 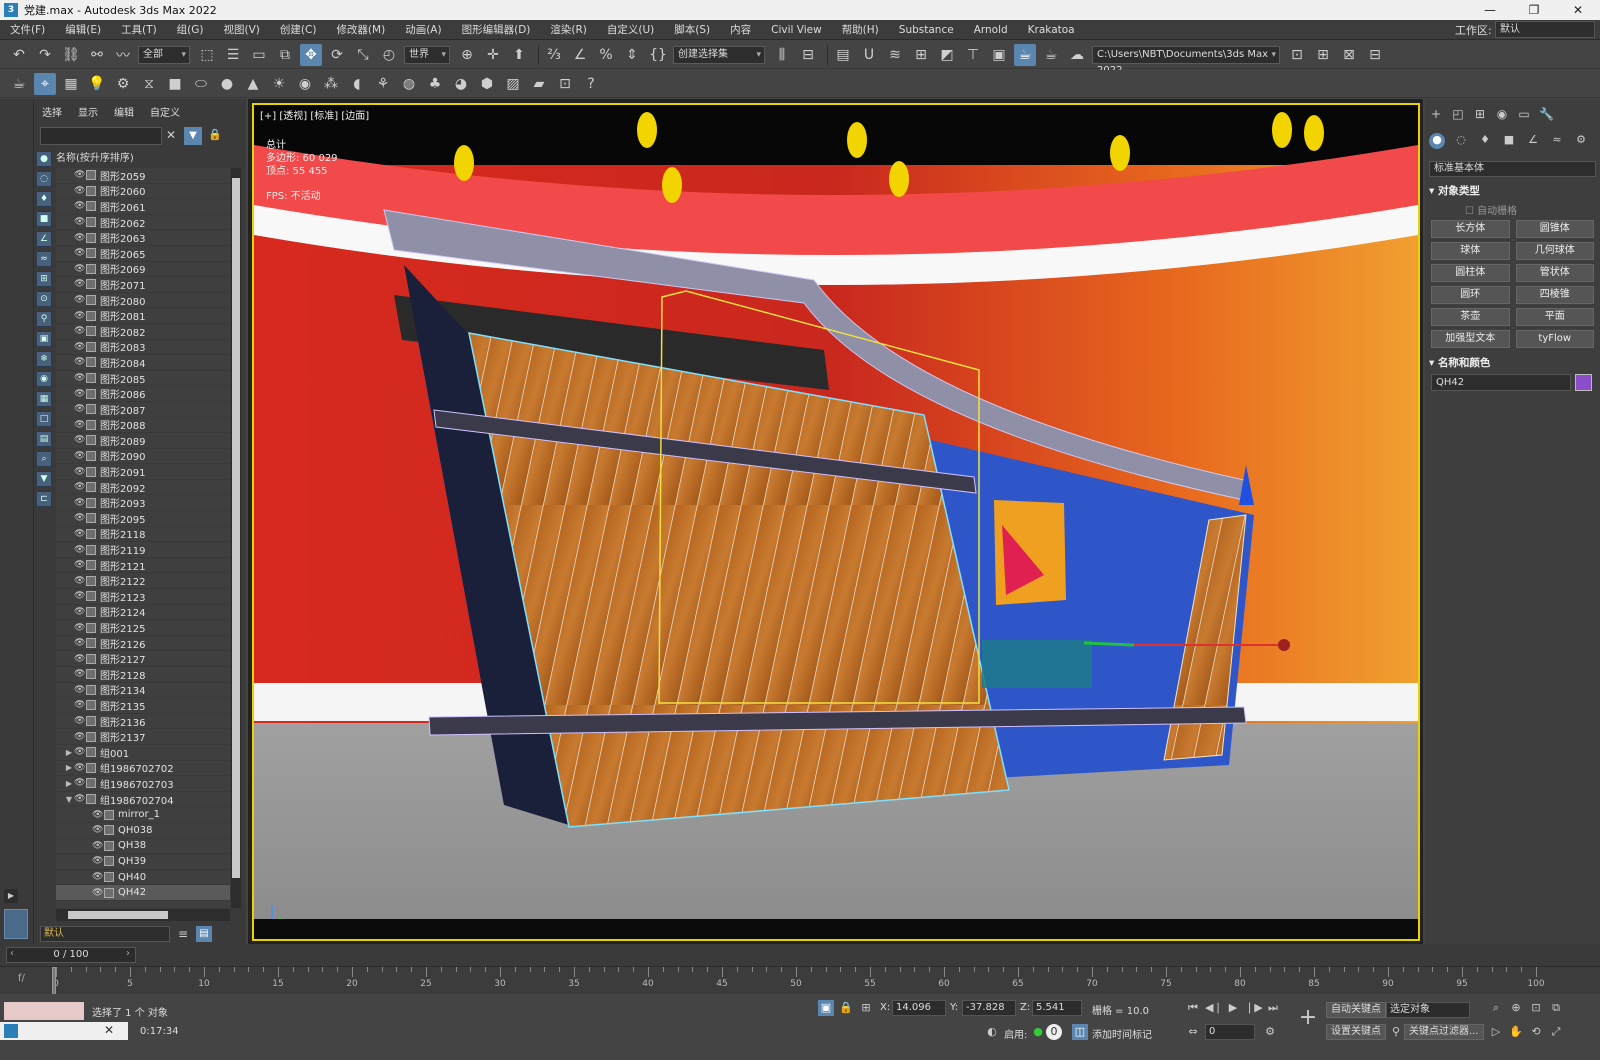 I want to click on tree-row: 👁 图形2088, so click(x=143, y=426).